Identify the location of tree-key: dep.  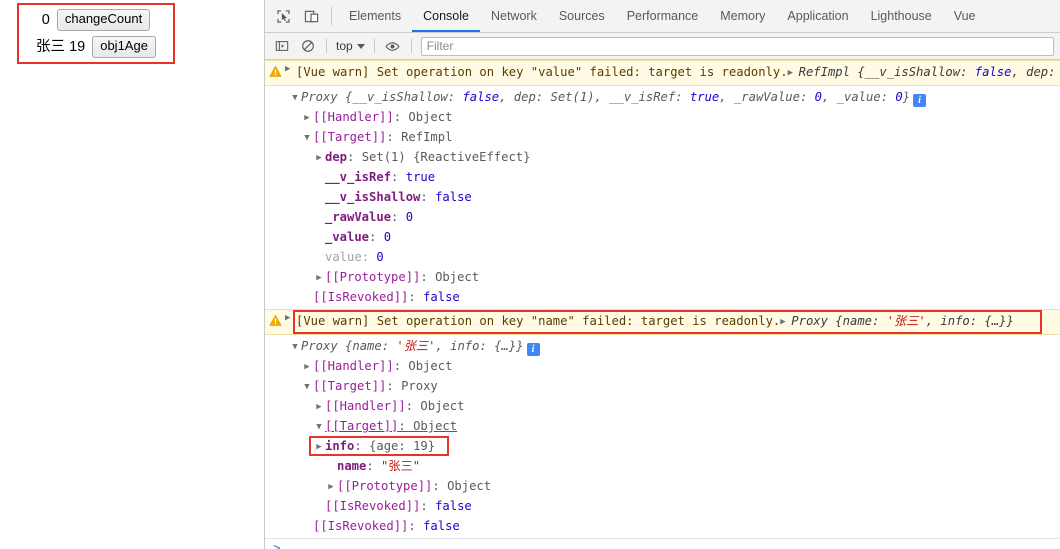
(336, 157).